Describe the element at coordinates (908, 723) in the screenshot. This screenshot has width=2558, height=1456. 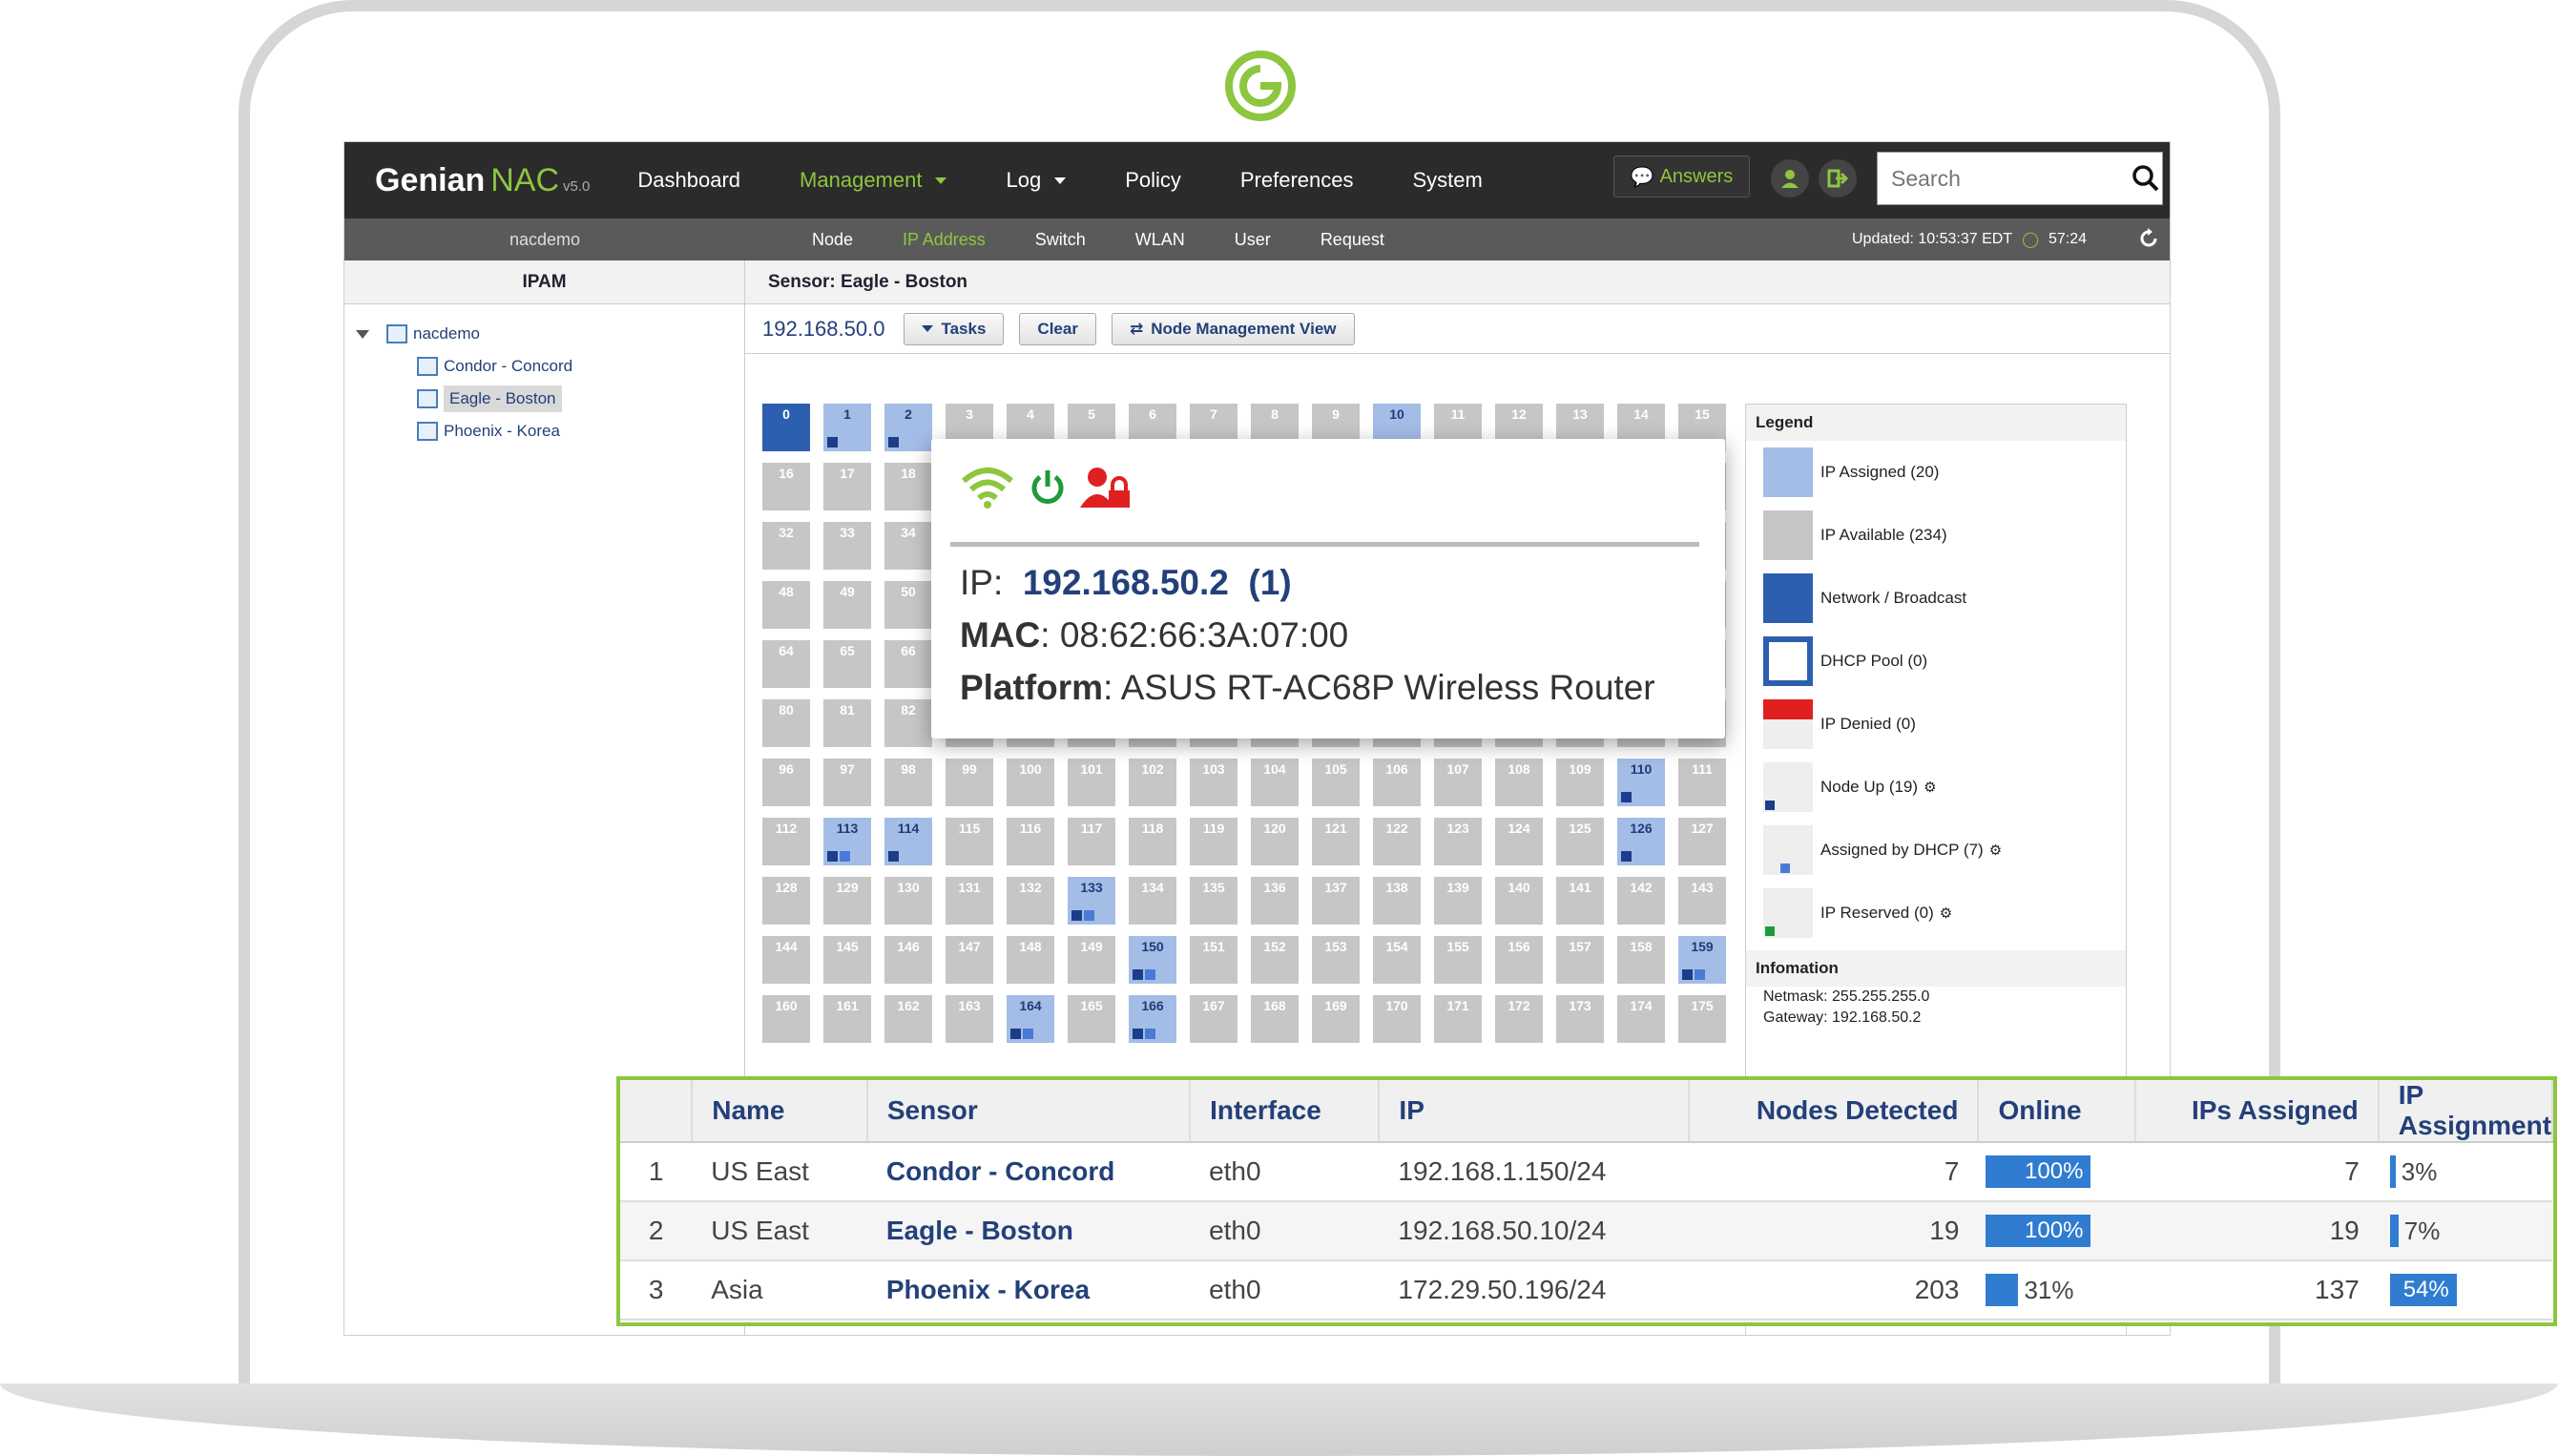
I see `ip-cell: 82` at that location.